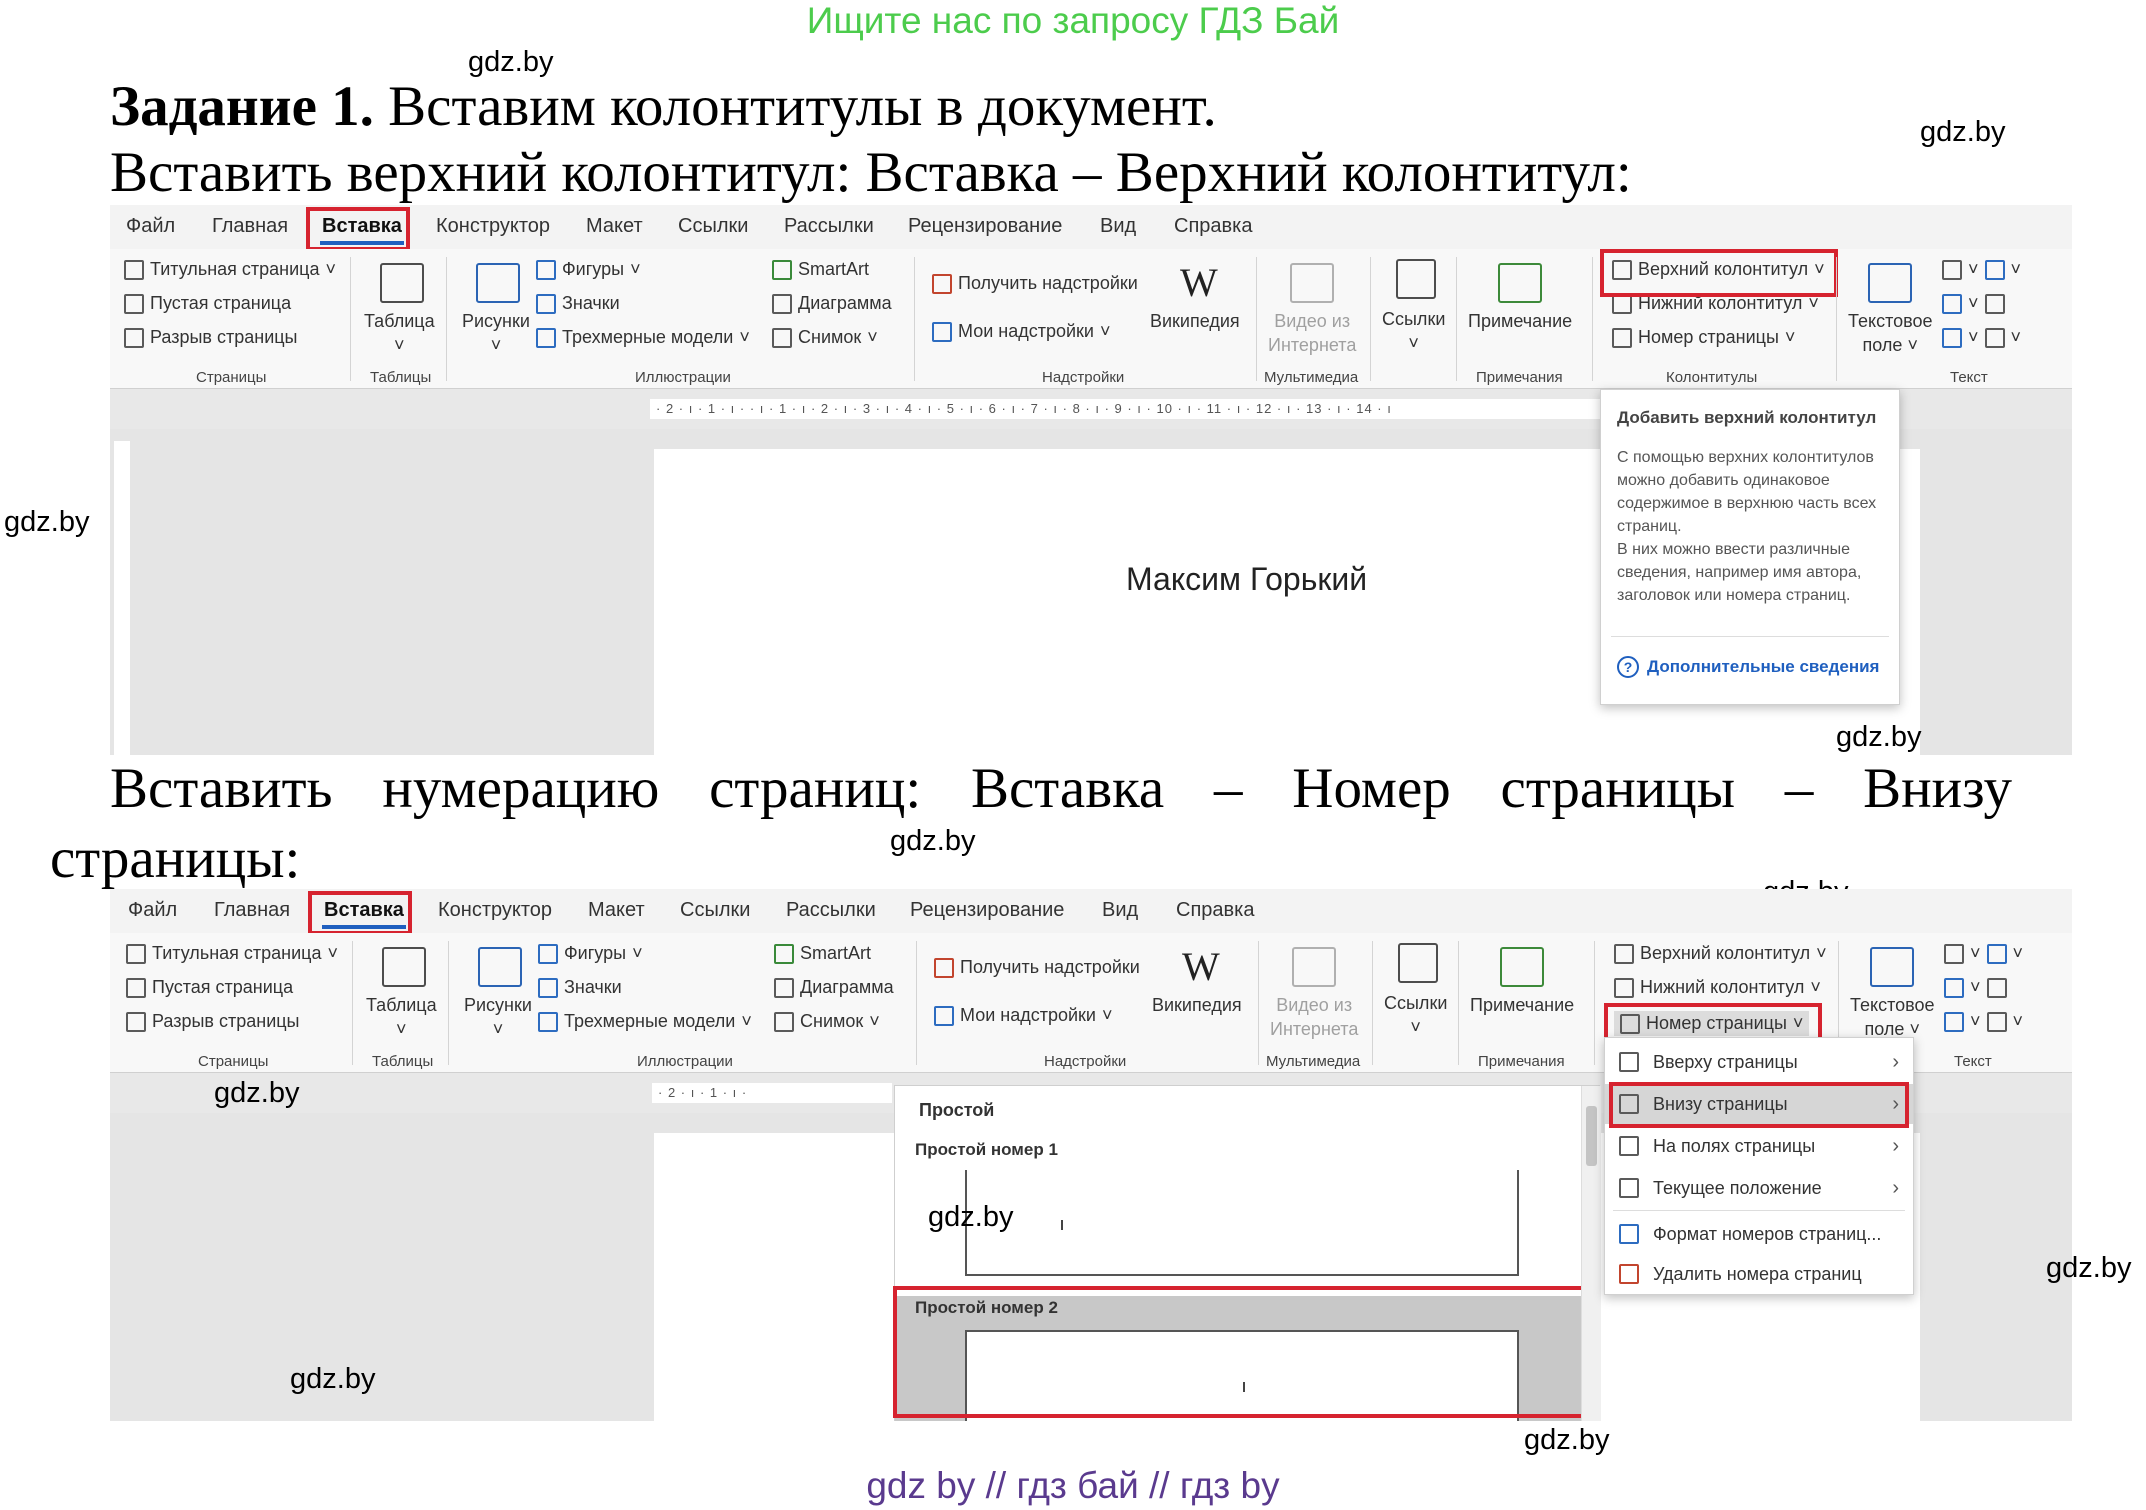 Image resolution: width=2146 pixels, height=1510 pixels. Describe the element at coordinates (1313, 1061) in the screenshot. I see `group-label-media: Мультимедиа` at that location.